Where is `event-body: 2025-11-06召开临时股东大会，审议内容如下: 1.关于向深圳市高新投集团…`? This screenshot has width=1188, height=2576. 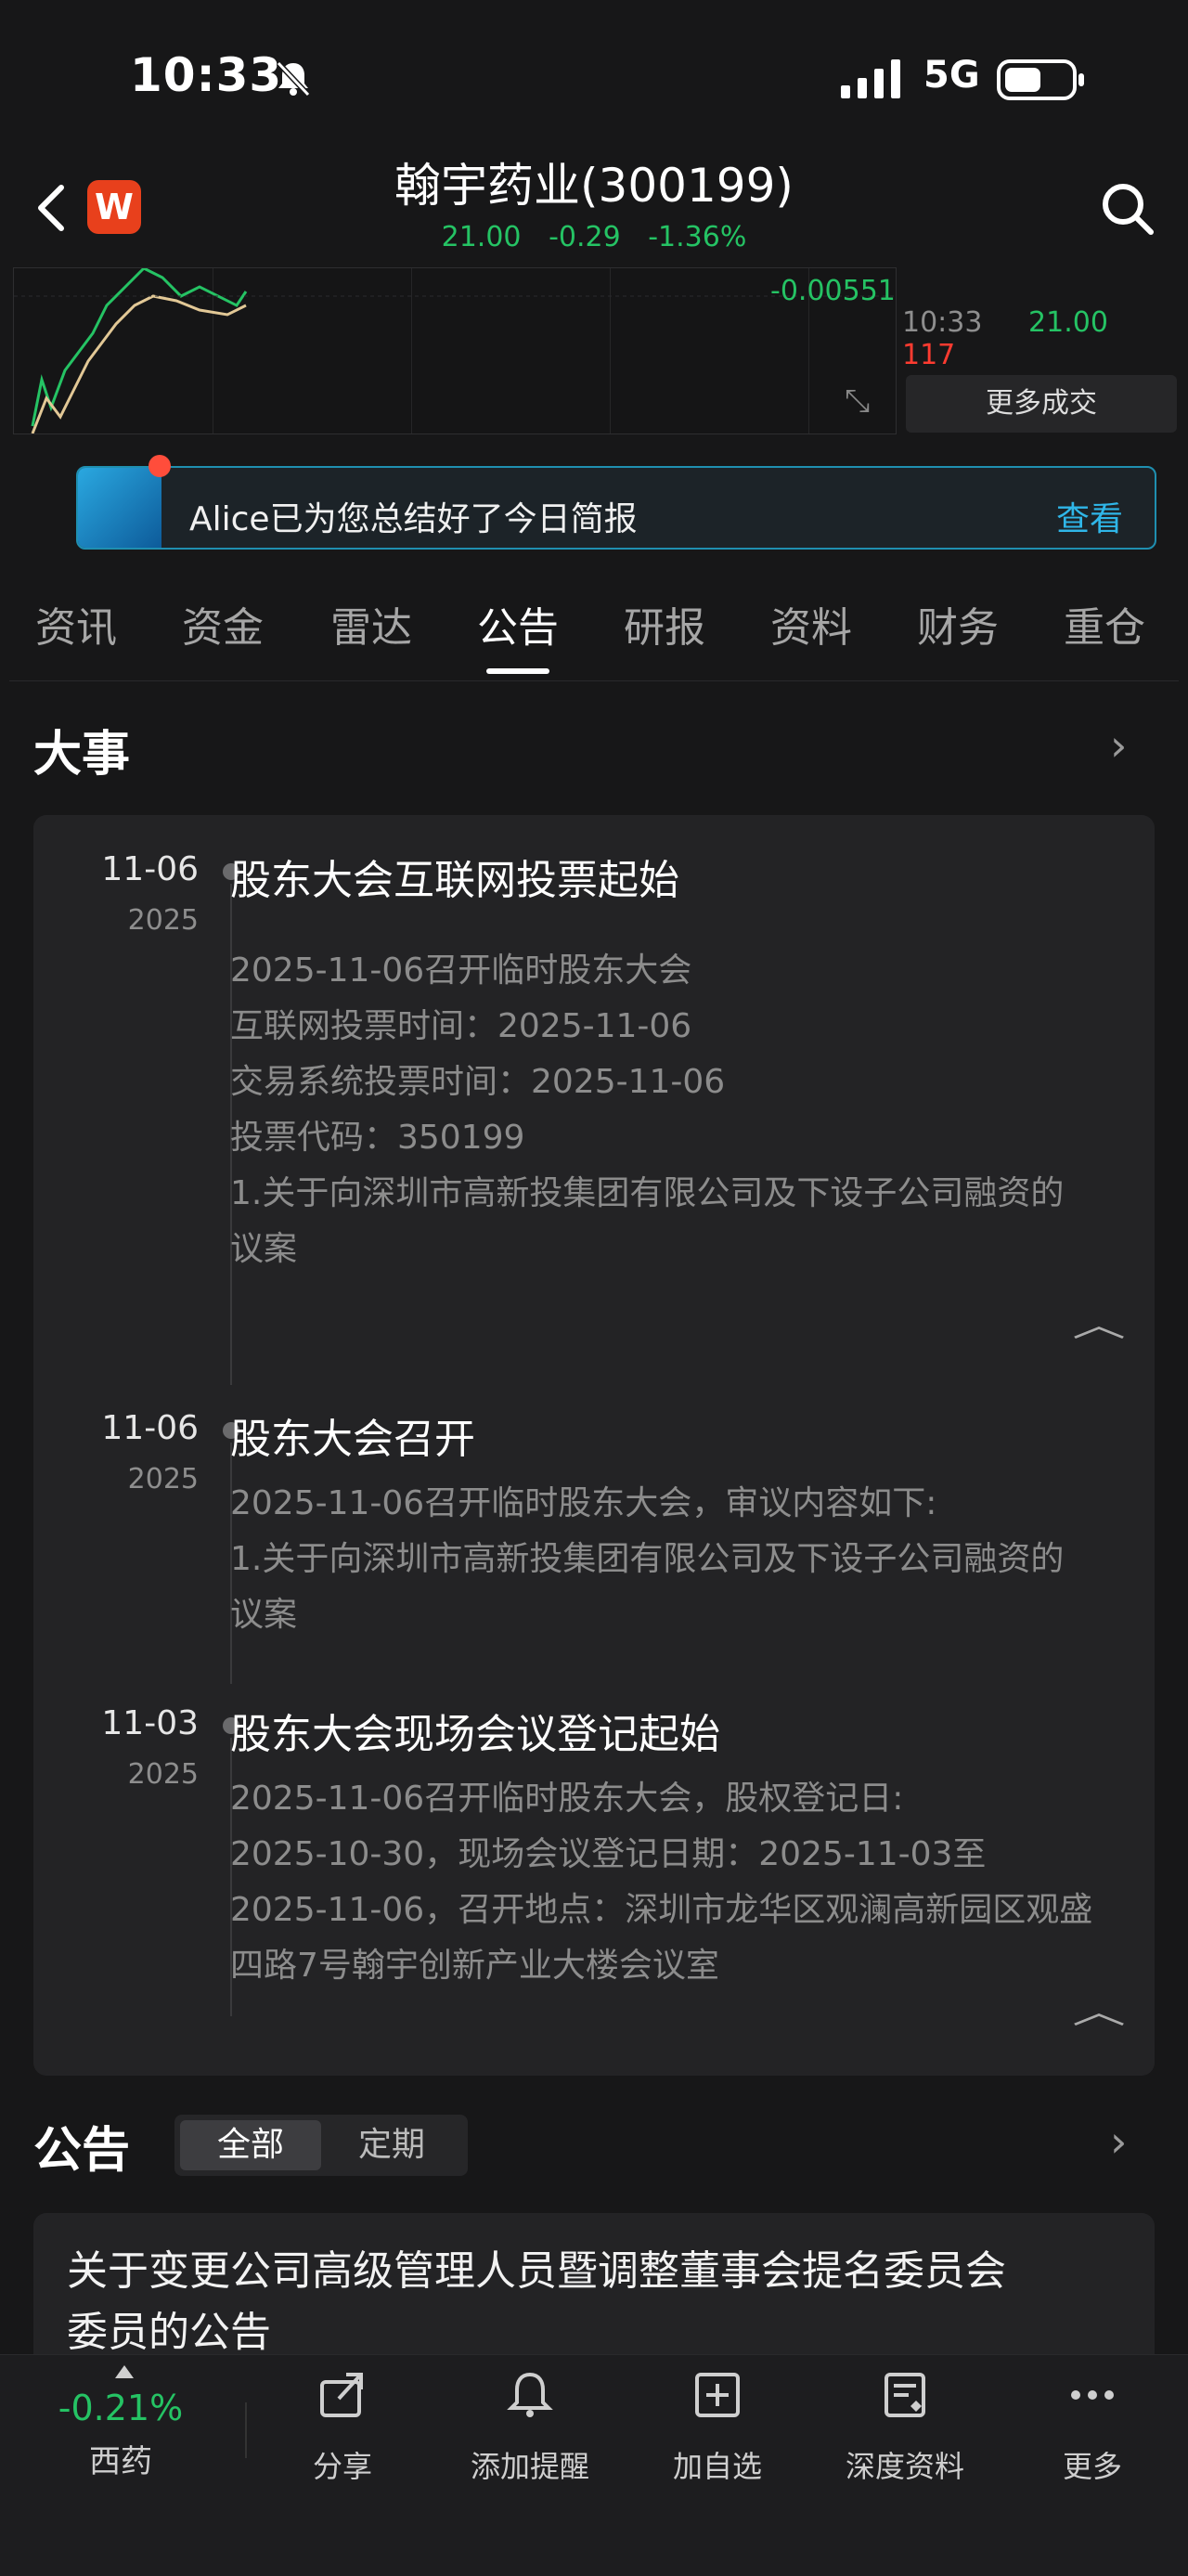
event-body: 2025-11-06召开临时股东大会，审议内容如下: 1.关于向深圳市高新投集团… is located at coordinates (689, 1559).